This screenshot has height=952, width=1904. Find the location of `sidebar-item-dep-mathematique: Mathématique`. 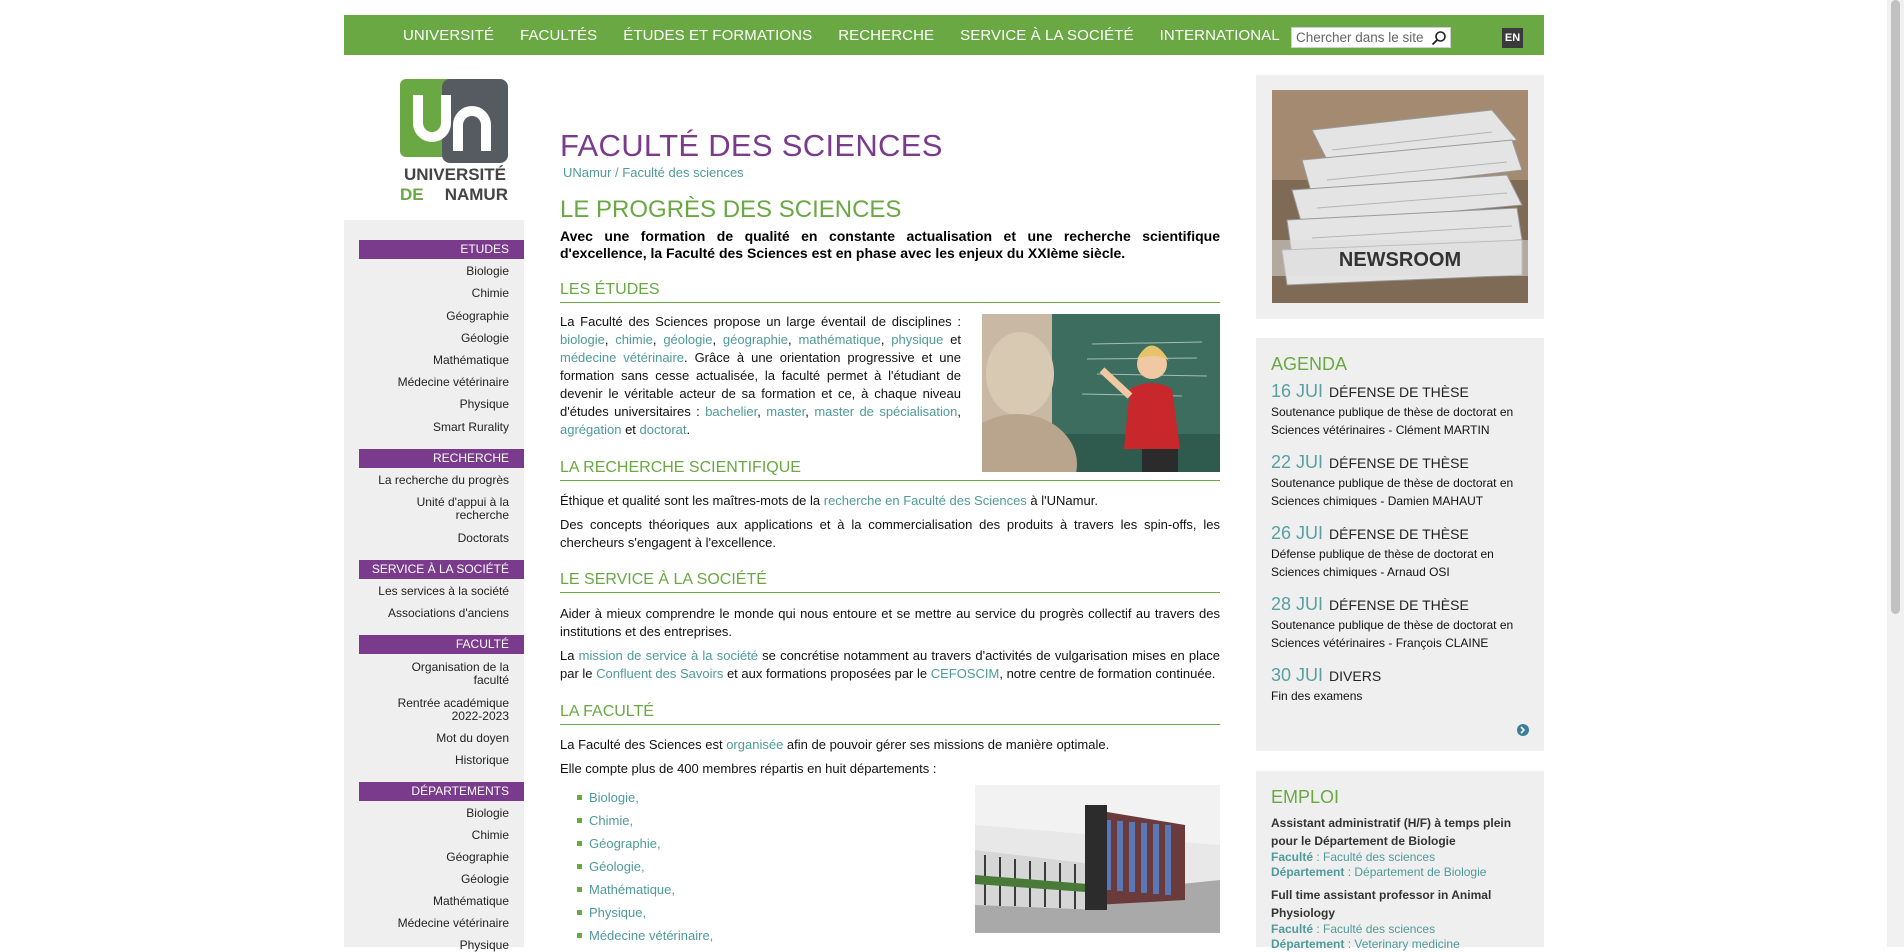

sidebar-item-dep-mathematique: Mathématique is located at coordinates (434, 901).